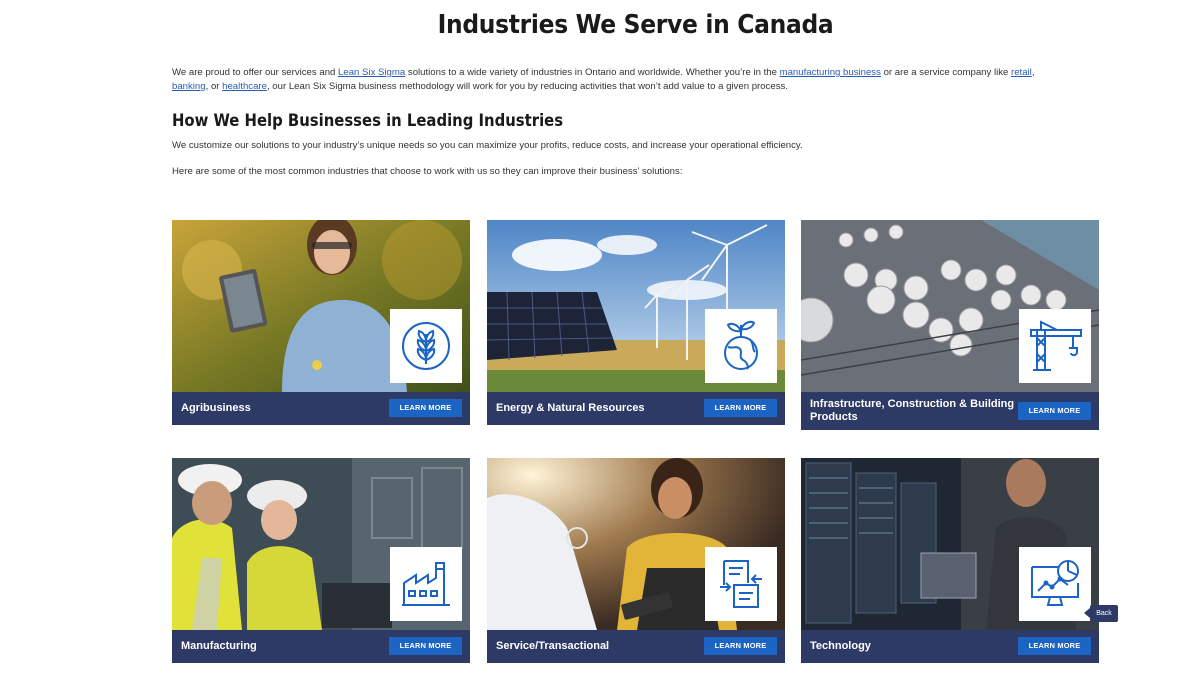 The image size is (1200, 695). Describe the element at coordinates (214, 86) in the screenshot. I see `intro-text: , or` at that location.